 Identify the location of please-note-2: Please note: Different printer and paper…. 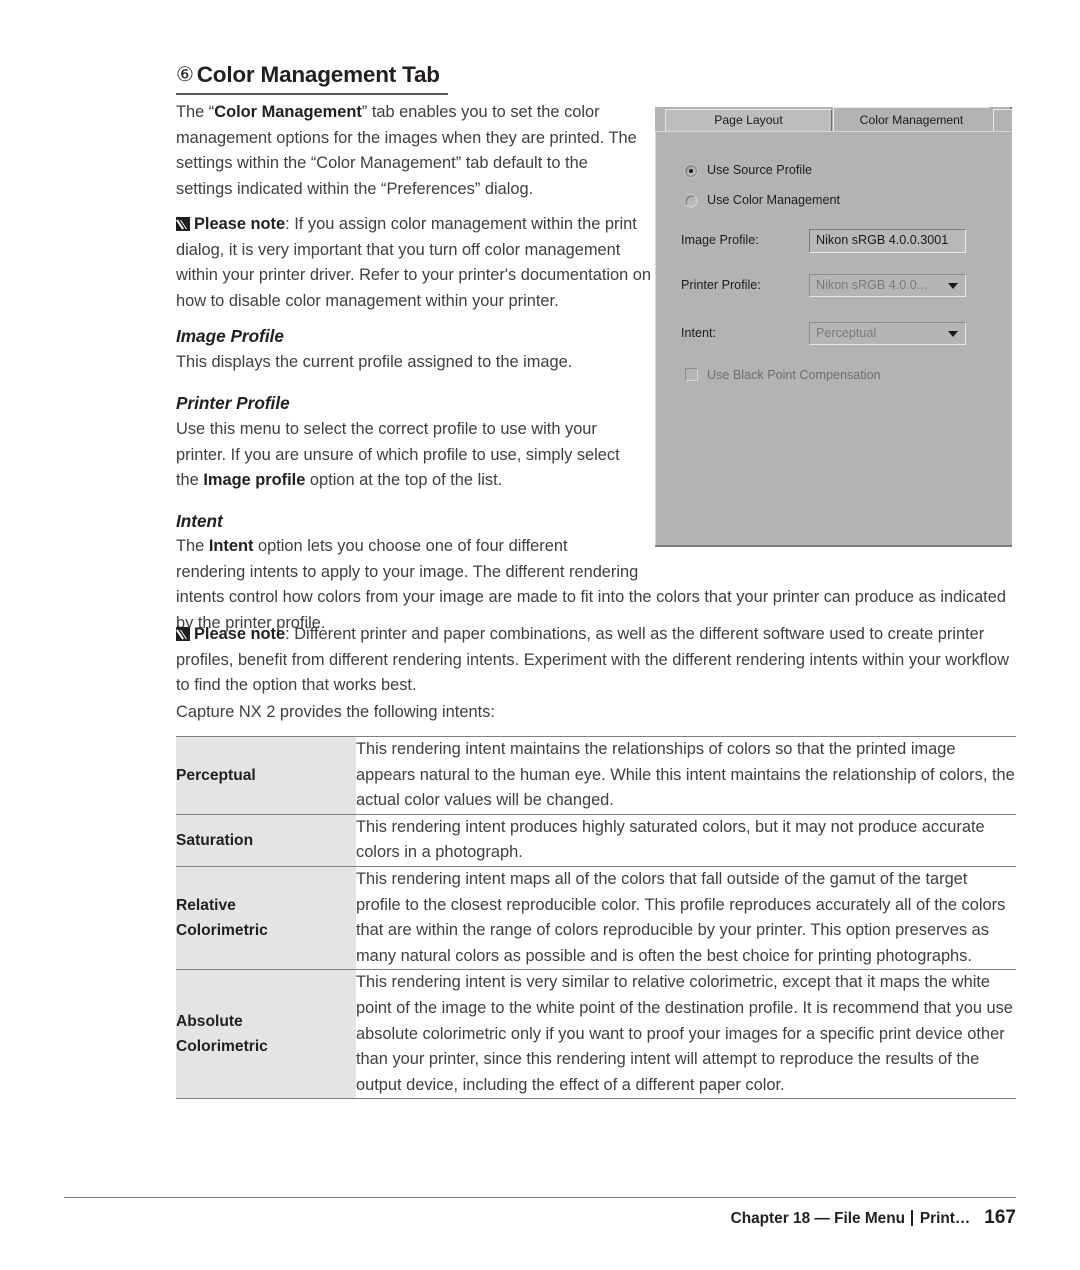
(596, 660).